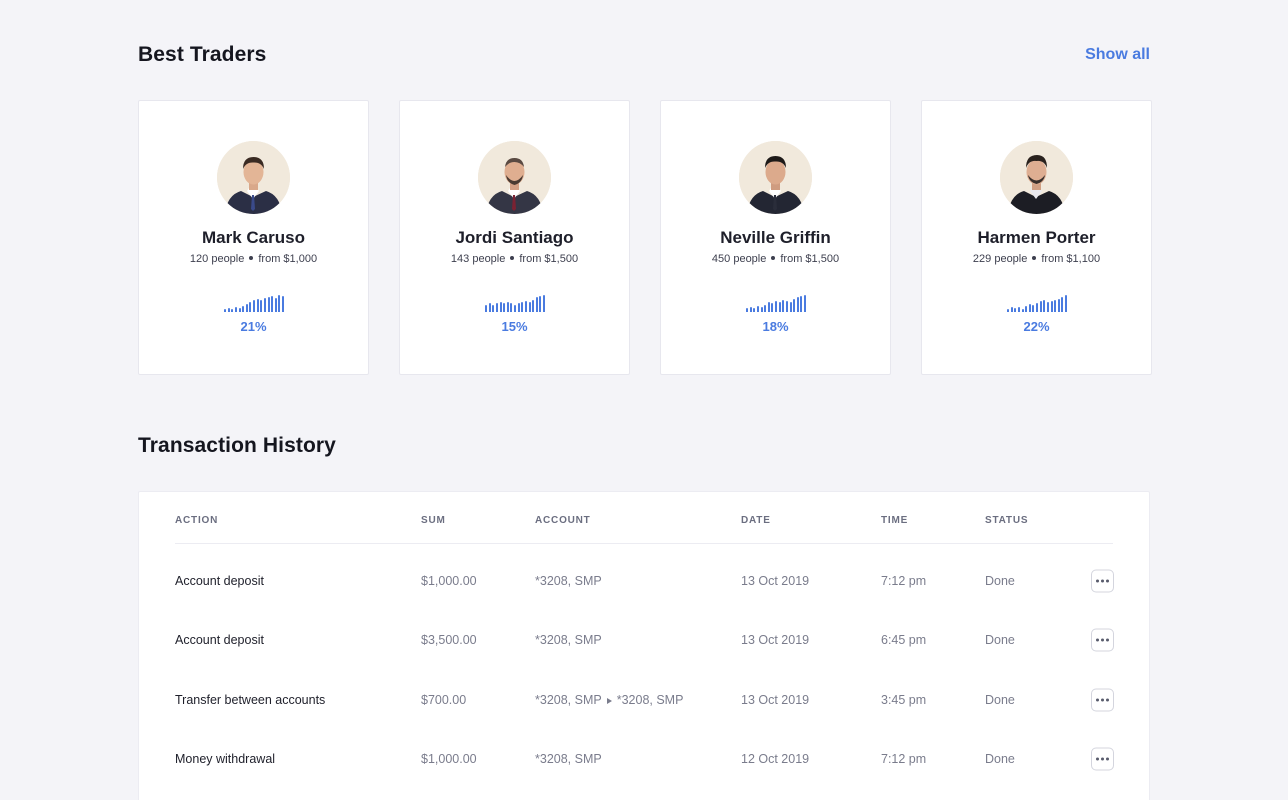  What do you see at coordinates (288, 259) in the screenshot?
I see `trader-min-investment: from $1,000` at bounding box center [288, 259].